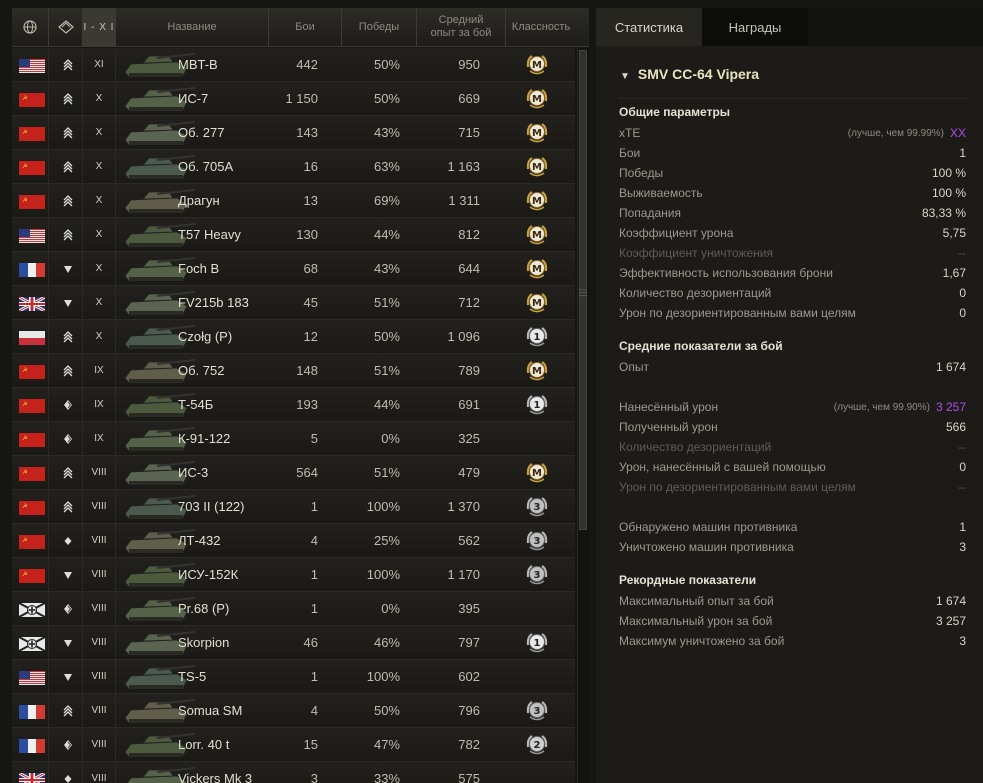 Image resolution: width=983 pixels, height=783 pixels. Describe the element at coordinates (293, 541) in the screenshot. I see `table-row: ☭ VIII ЛТ-432 4 25% 562 3` at that location.